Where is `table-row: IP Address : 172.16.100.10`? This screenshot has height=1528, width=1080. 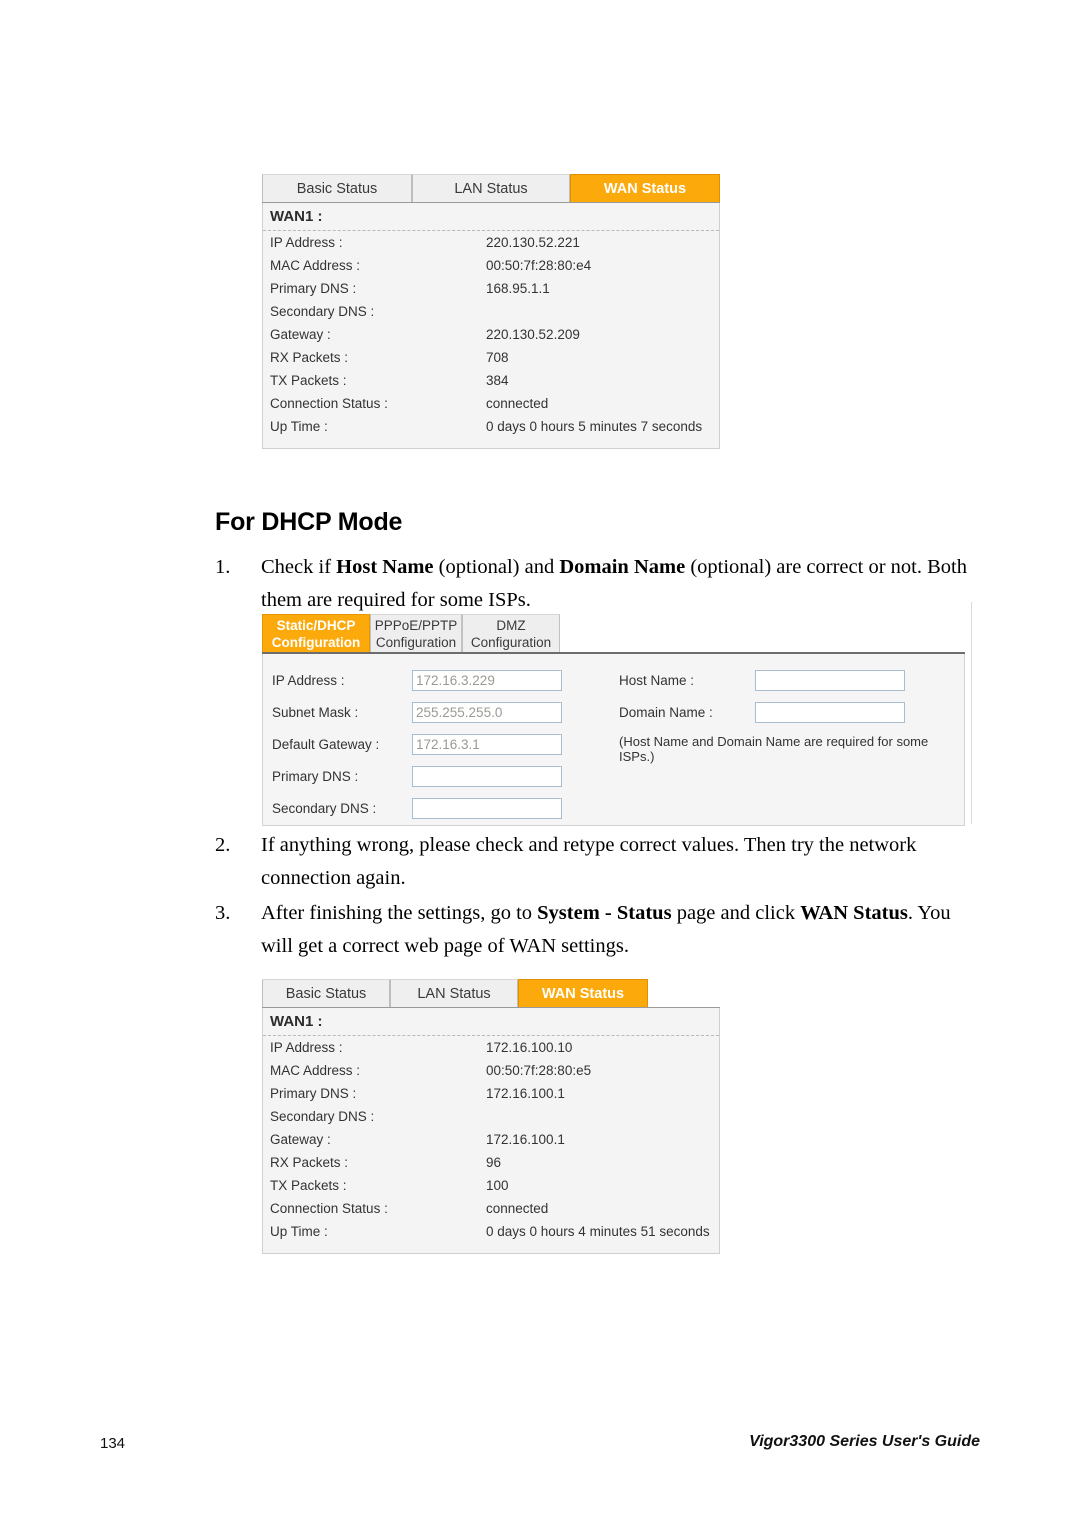
table-row: IP Address : 172.16.100.10 is located at coordinates (491, 1047).